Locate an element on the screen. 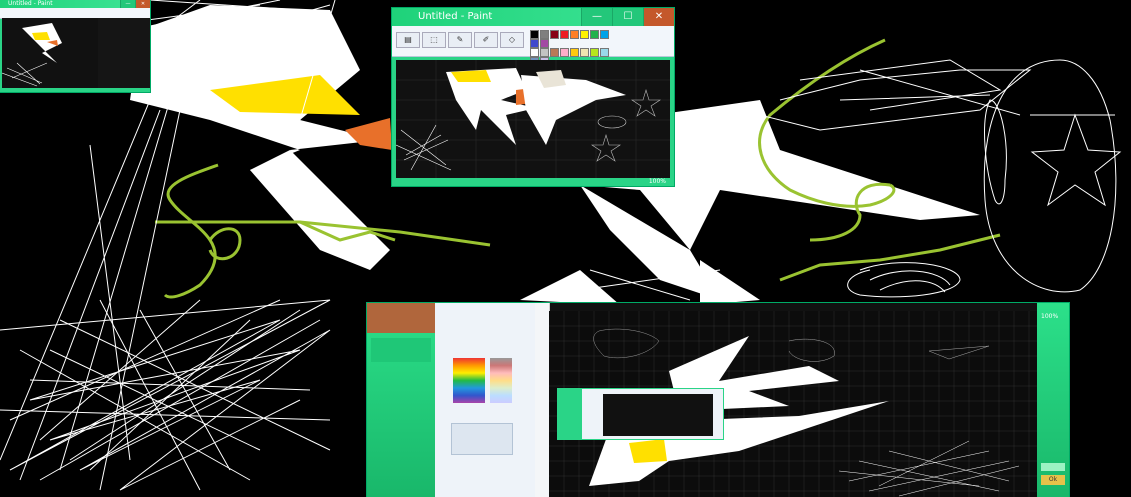  select-icon: ⬚ is located at coordinates (434, 39).